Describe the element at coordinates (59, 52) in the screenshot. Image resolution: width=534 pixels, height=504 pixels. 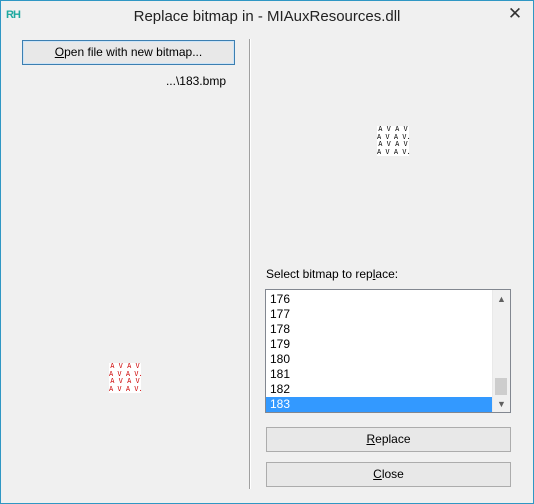
I see `open-file-button-accel: O` at that location.